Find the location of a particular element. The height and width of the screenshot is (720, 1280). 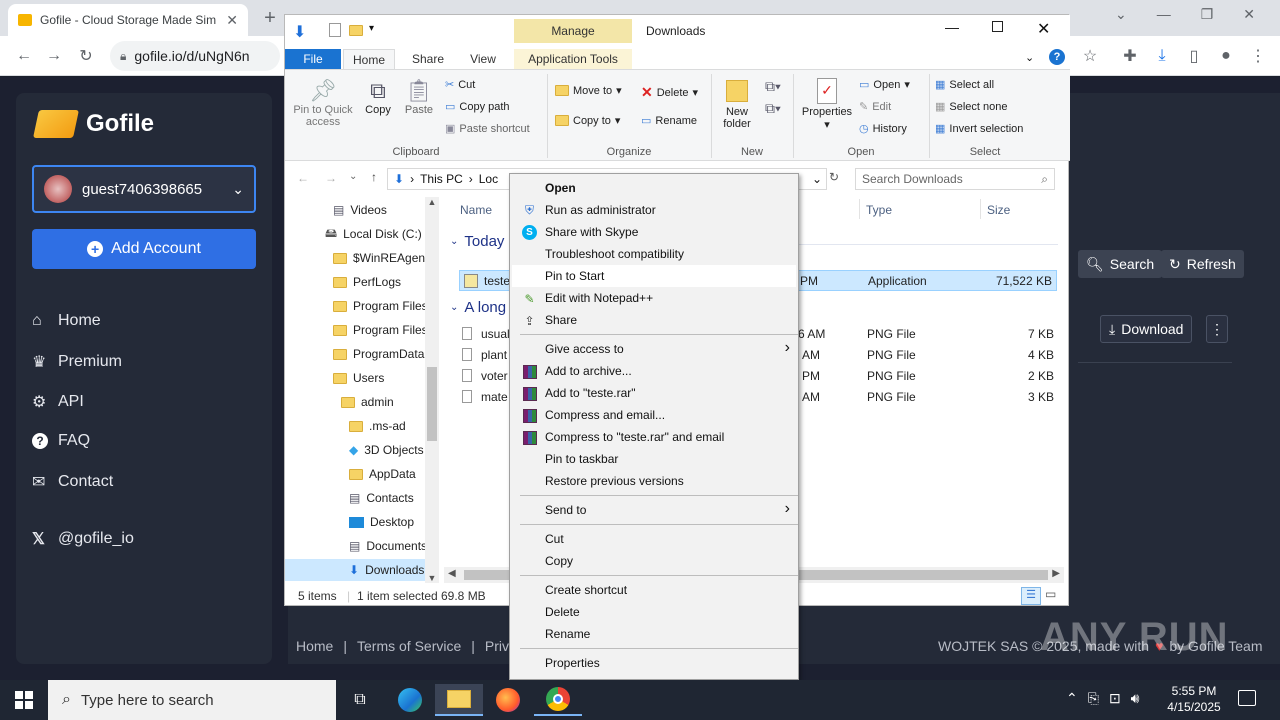

browser-tab: Gofile - Cloud Storage Made Sim ✕ is located at coordinates (128, 20).